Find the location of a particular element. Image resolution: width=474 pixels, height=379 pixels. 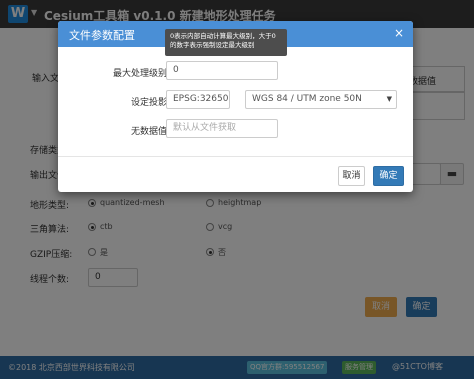

dialog-ok-button: 确定 is located at coordinates (388, 176).